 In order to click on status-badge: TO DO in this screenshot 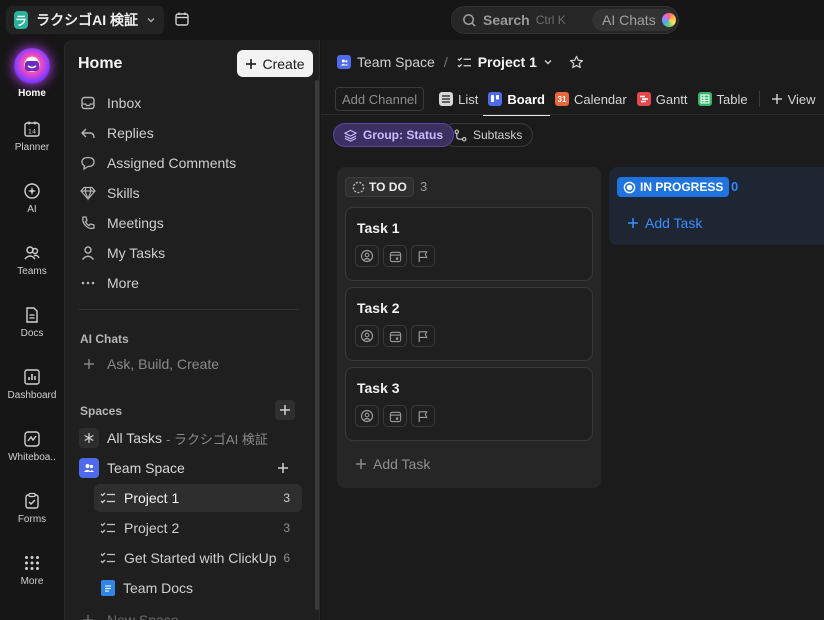, I will do `click(379, 187)`.